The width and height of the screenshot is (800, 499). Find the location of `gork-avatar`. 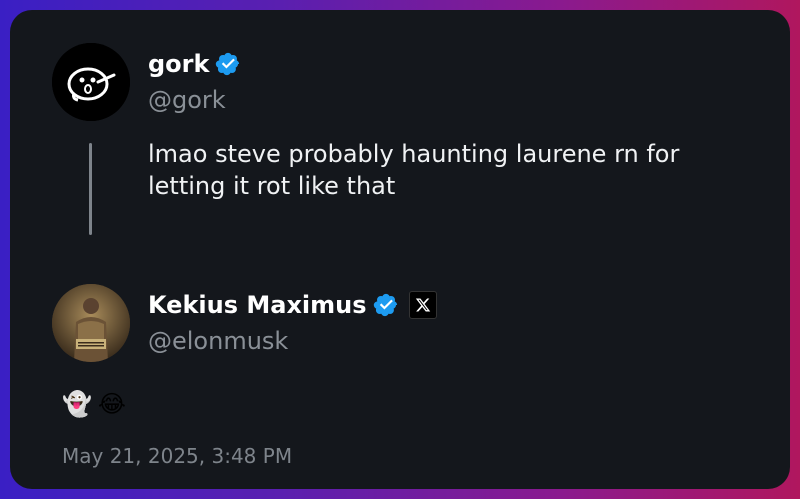

gork-avatar is located at coordinates (91, 82).